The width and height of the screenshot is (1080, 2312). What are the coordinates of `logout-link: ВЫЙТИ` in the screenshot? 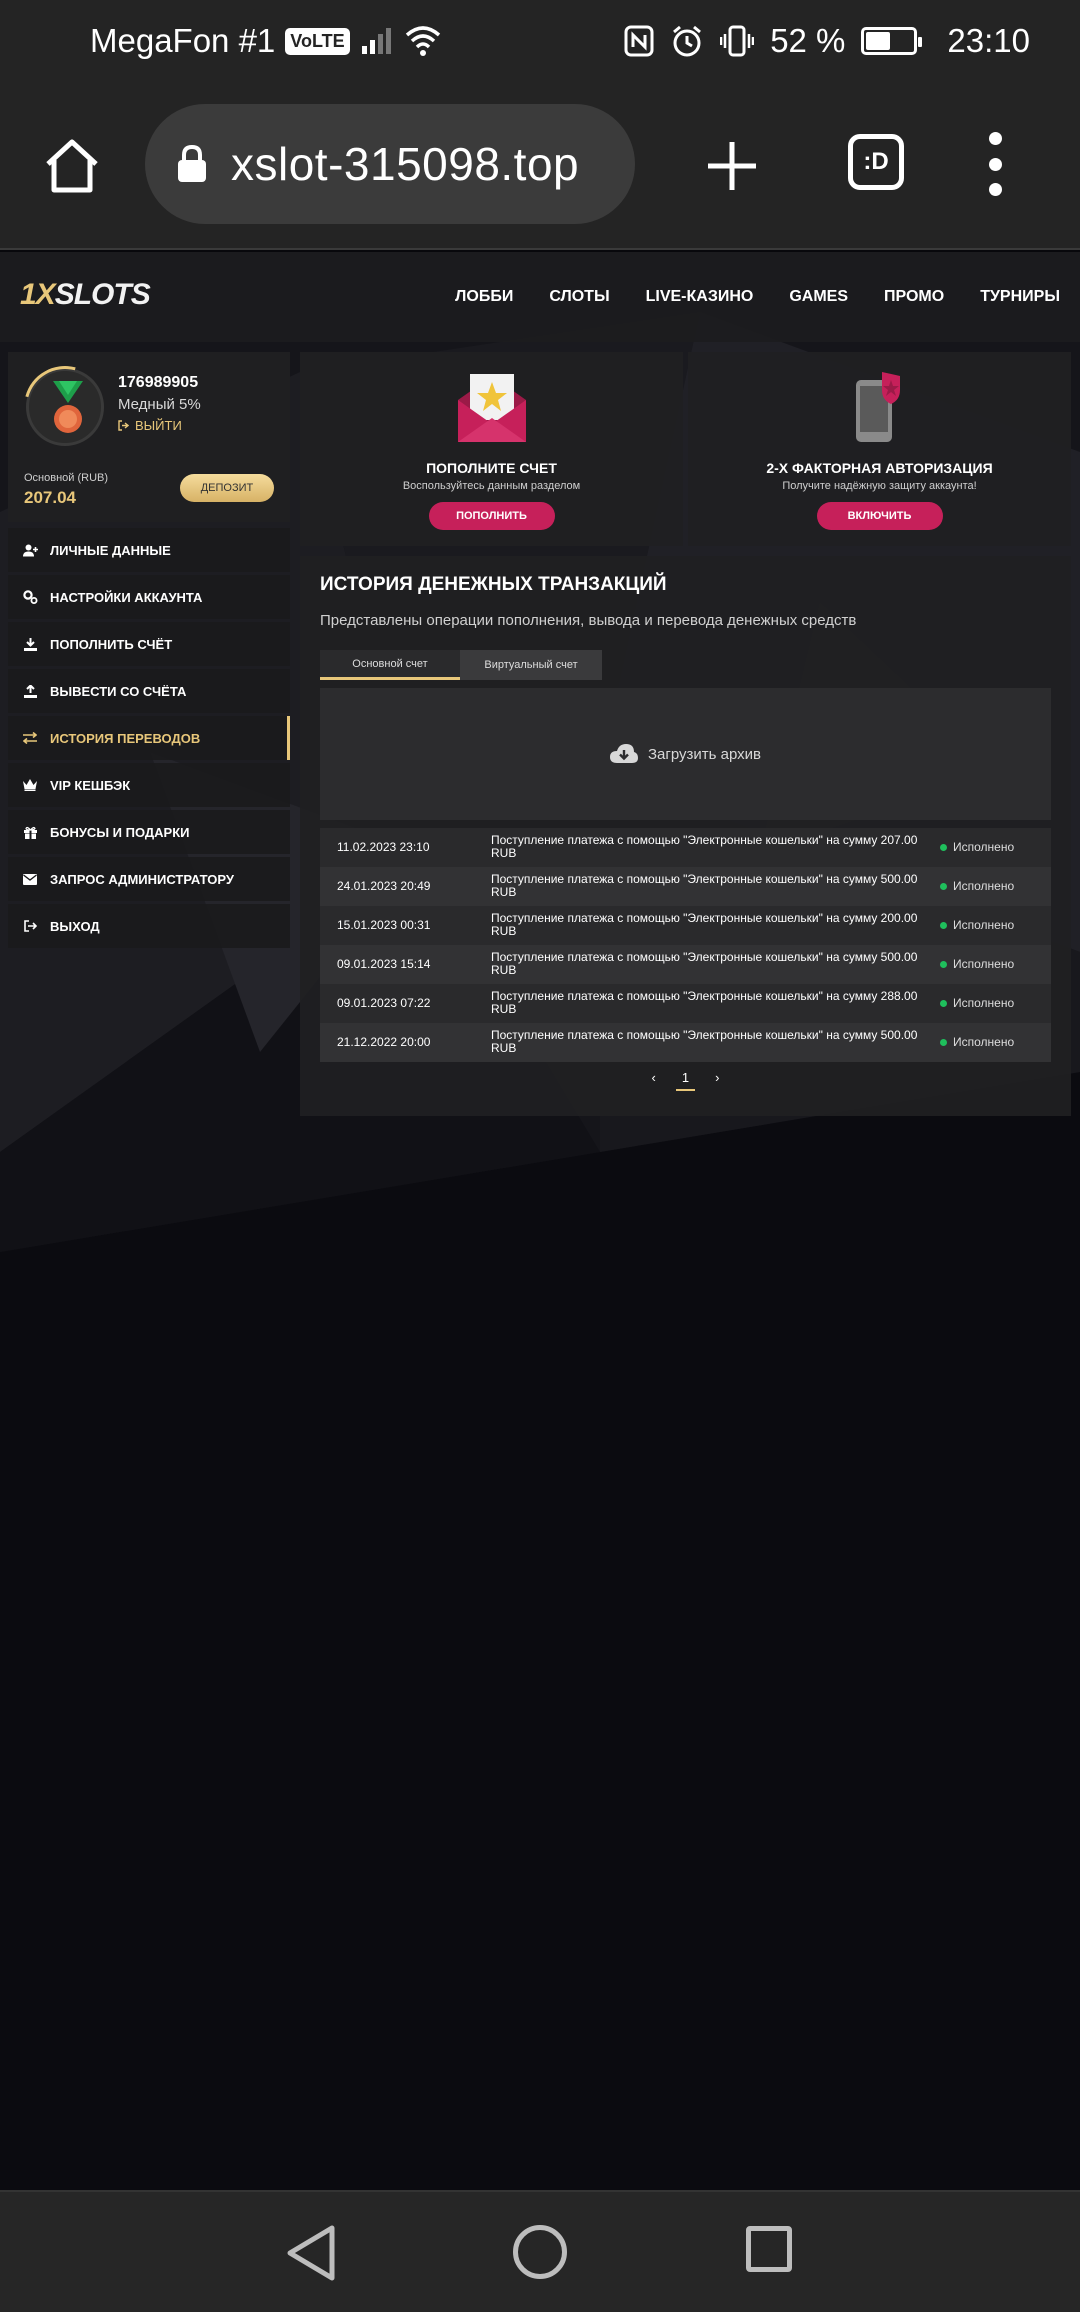 It's located at (150, 425).